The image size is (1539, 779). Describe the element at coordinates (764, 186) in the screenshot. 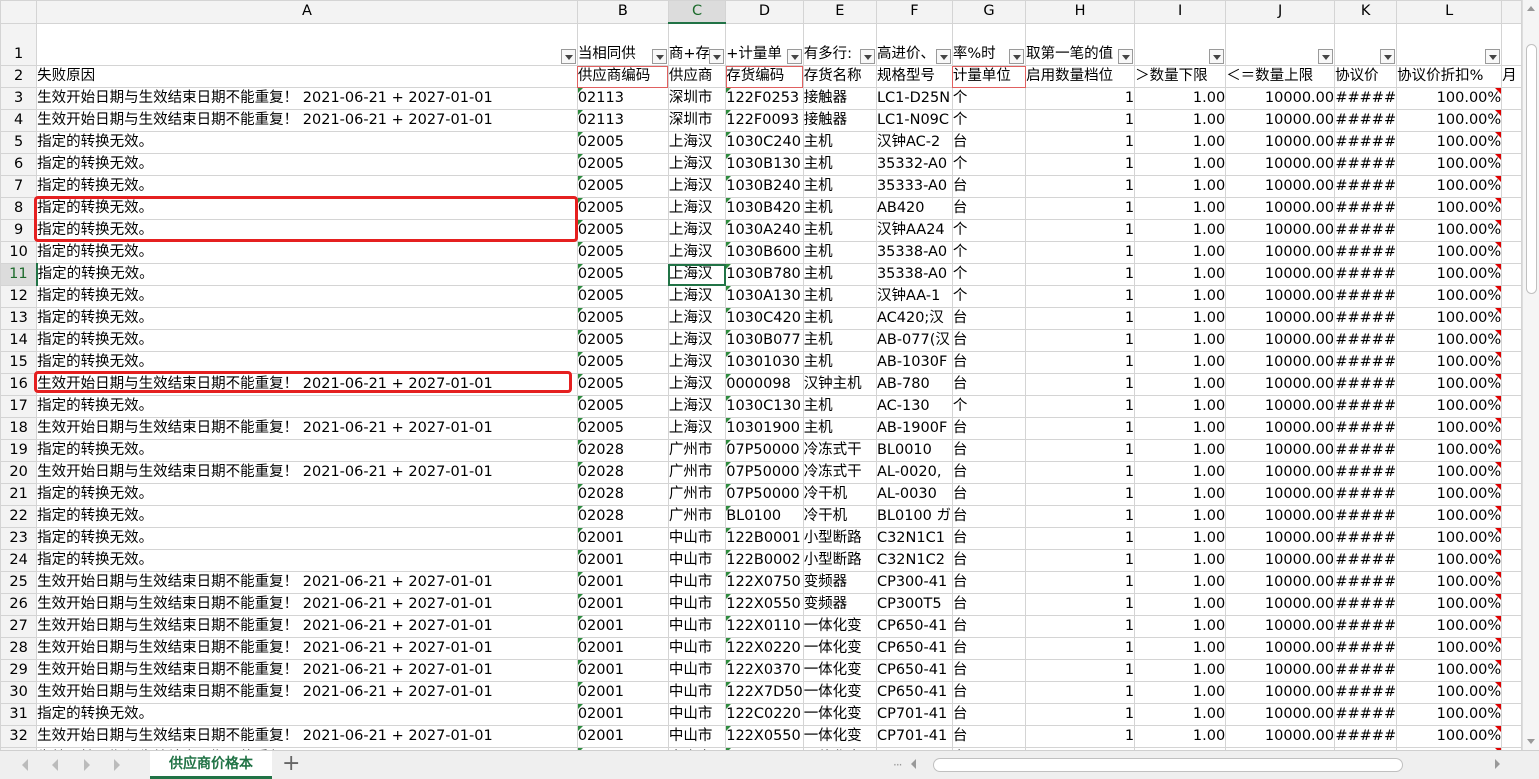

I see `cell-d: 1030B240` at that location.